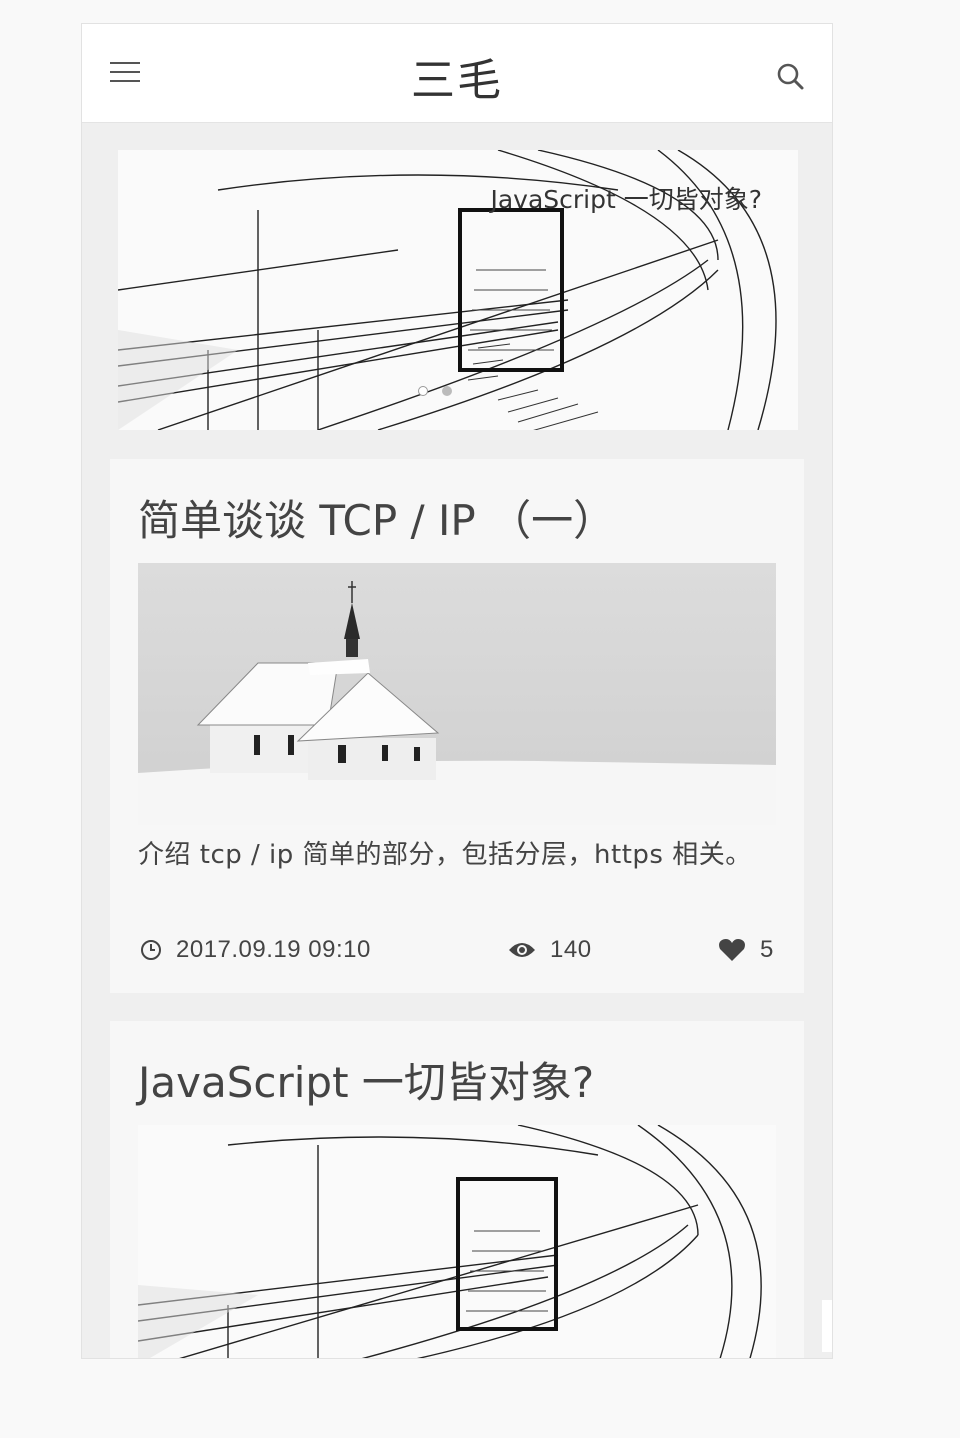 The height and width of the screenshot is (1438, 960). What do you see at coordinates (571, 949) in the screenshot?
I see `post-views-count: 140` at bounding box center [571, 949].